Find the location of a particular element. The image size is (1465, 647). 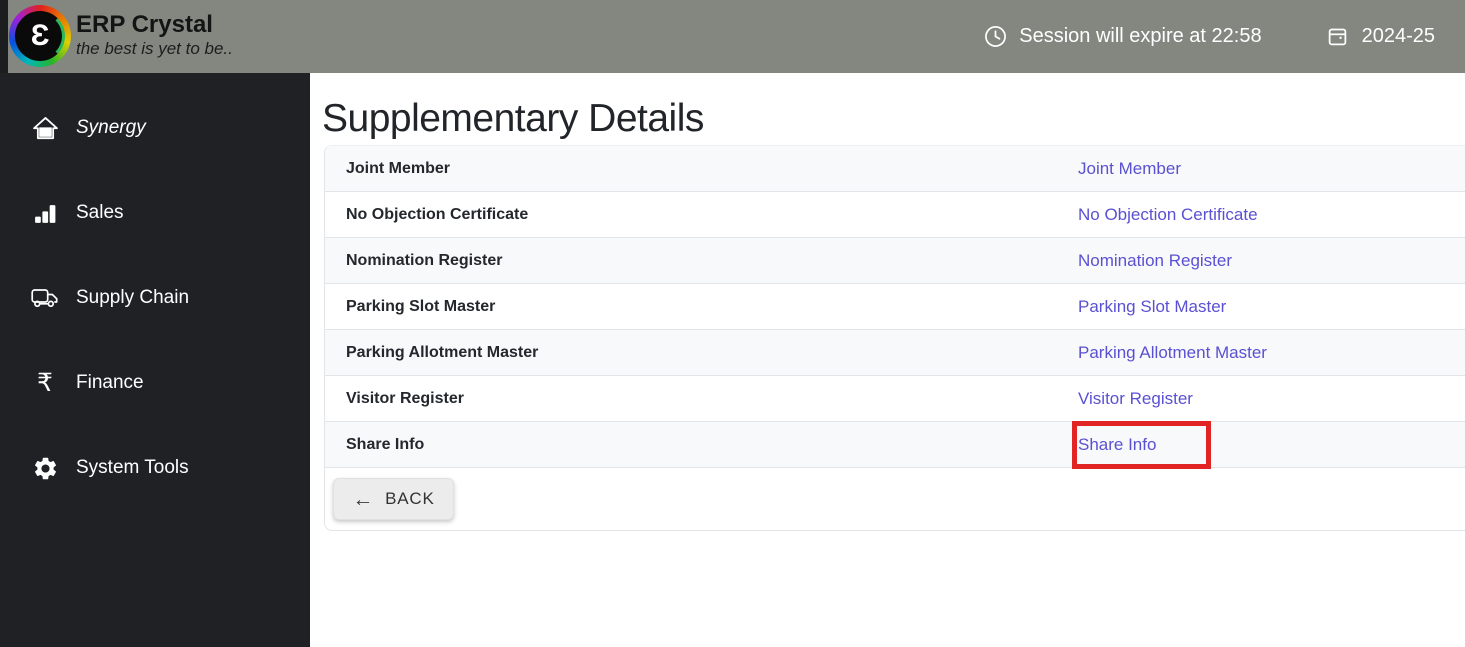

app-logo: Ɛ is located at coordinates (40, 36).